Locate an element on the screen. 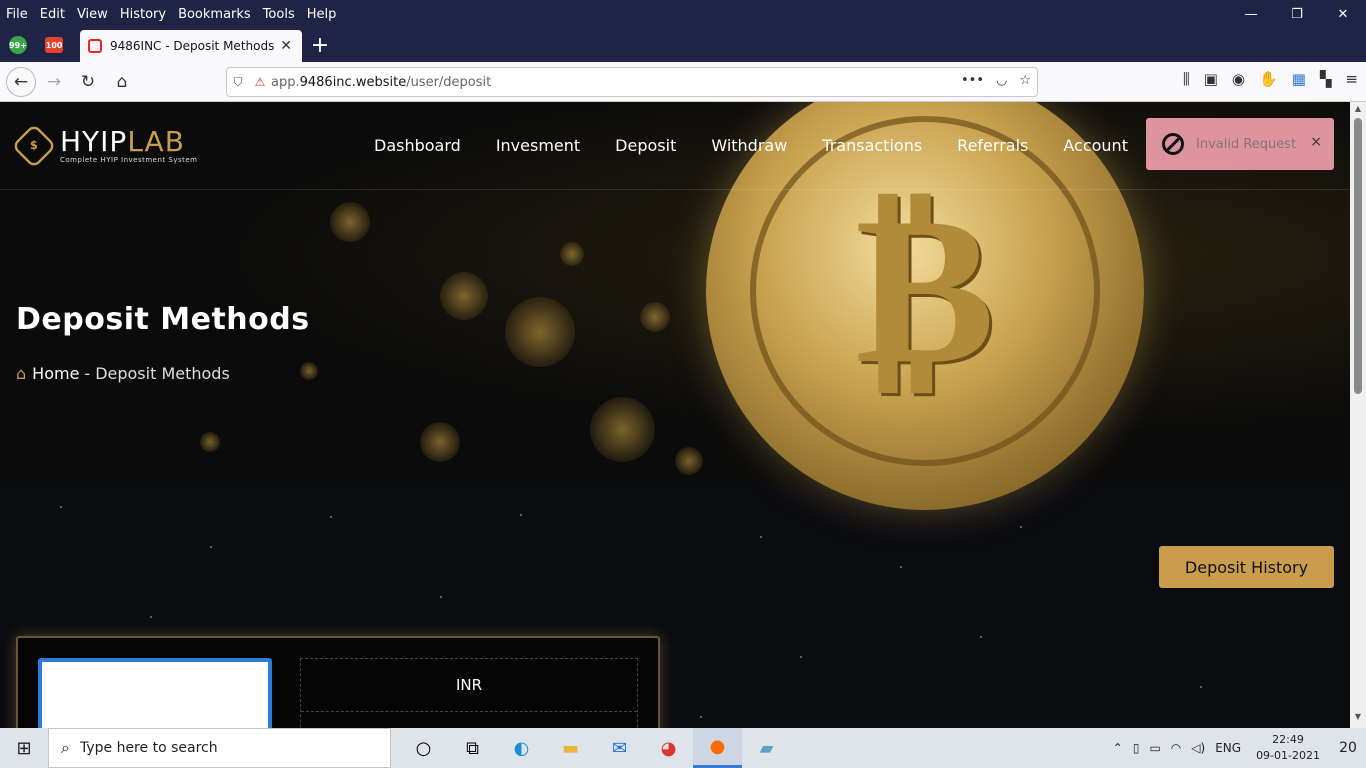 The height and width of the screenshot is (768, 1366). shield-icon: ⛉ is located at coordinates (238, 82).